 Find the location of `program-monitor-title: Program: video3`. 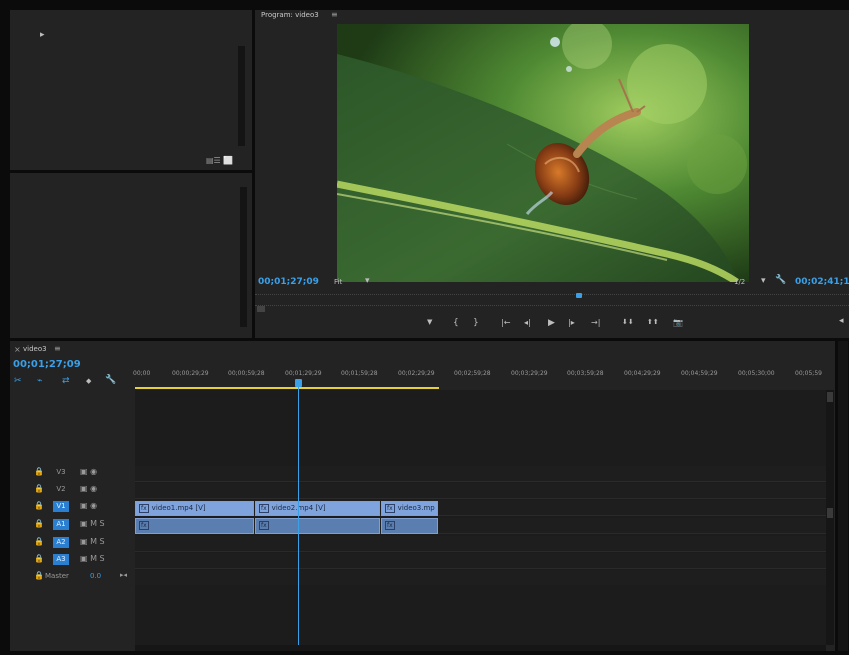

program-monitor-title: Program: video3 is located at coordinates (290, 15).